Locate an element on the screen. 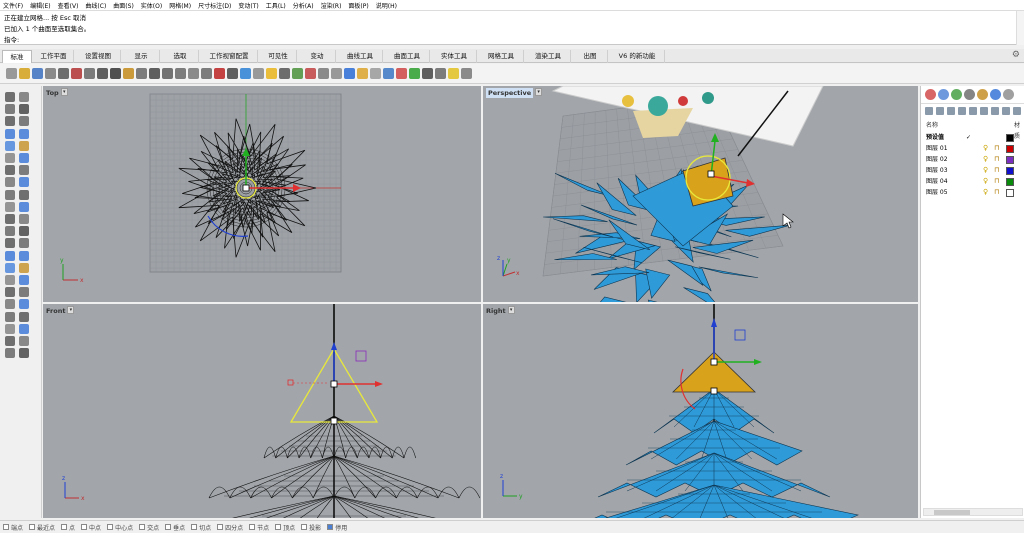  tab-1: 标准 is located at coordinates (17, 56).